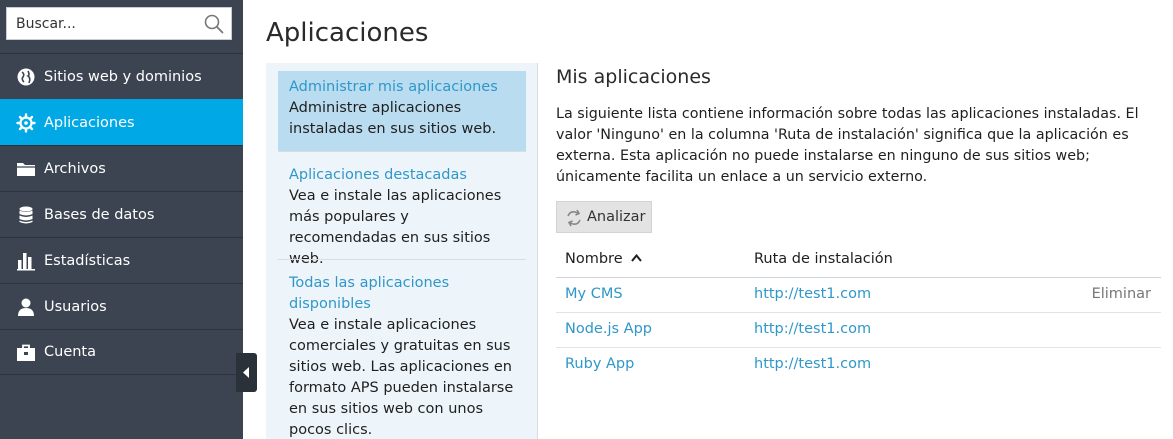  I want to click on table-row: My CMS http://test1.com Eliminar, so click(858, 295).